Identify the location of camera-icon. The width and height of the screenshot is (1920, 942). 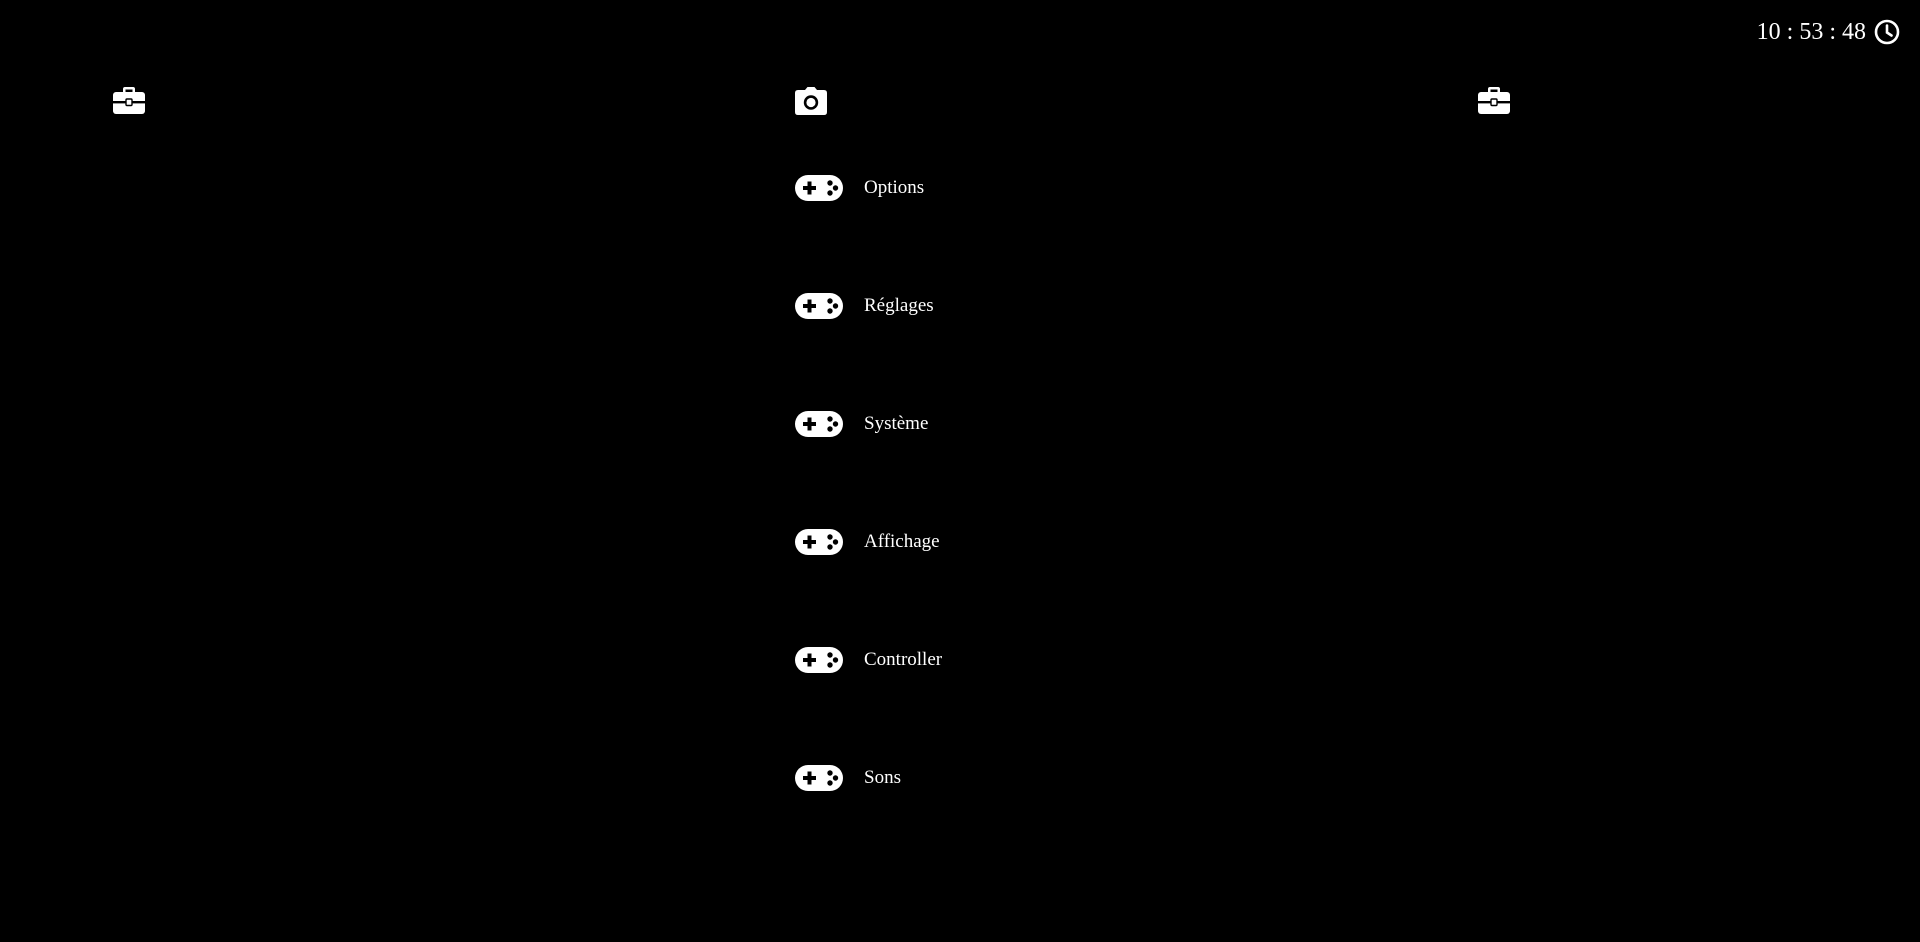
(812, 102).